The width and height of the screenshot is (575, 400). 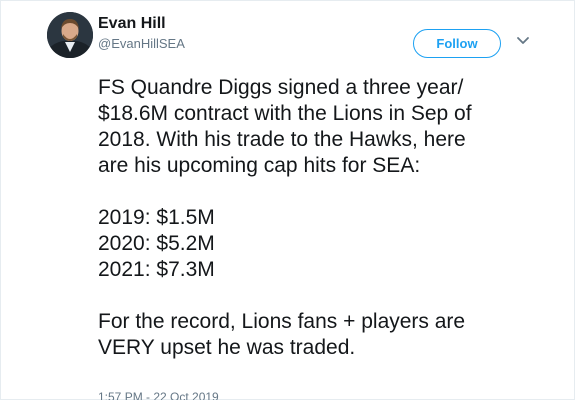 What do you see at coordinates (141, 43) in the screenshot?
I see `author-handle: @EvanHillSEA` at bounding box center [141, 43].